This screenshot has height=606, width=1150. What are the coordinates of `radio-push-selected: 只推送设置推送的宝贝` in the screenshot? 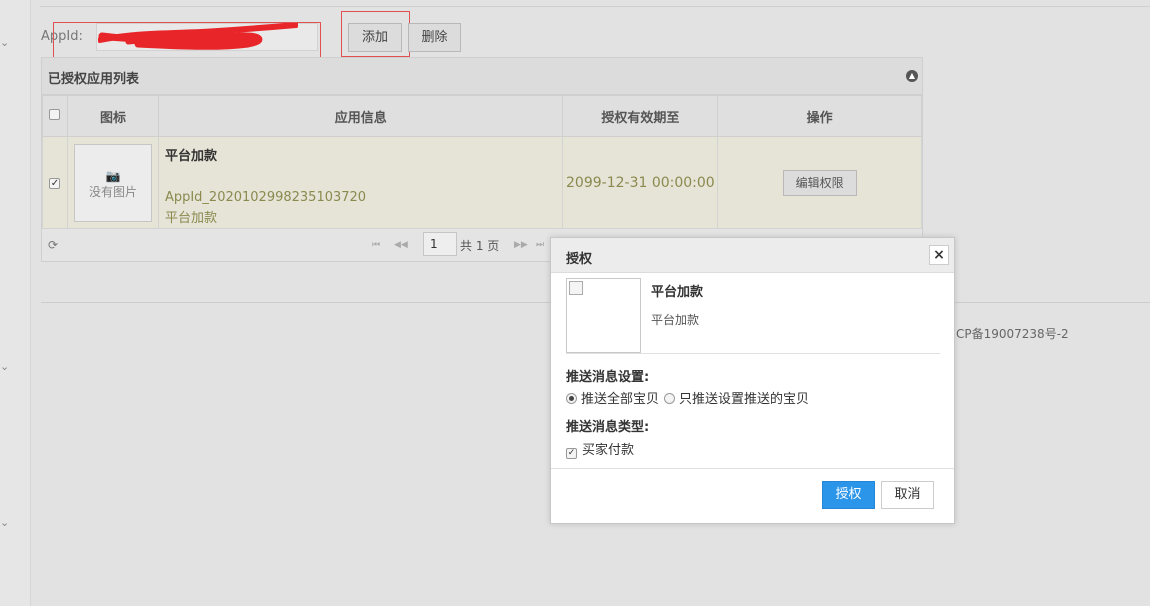 It's located at (736, 397).